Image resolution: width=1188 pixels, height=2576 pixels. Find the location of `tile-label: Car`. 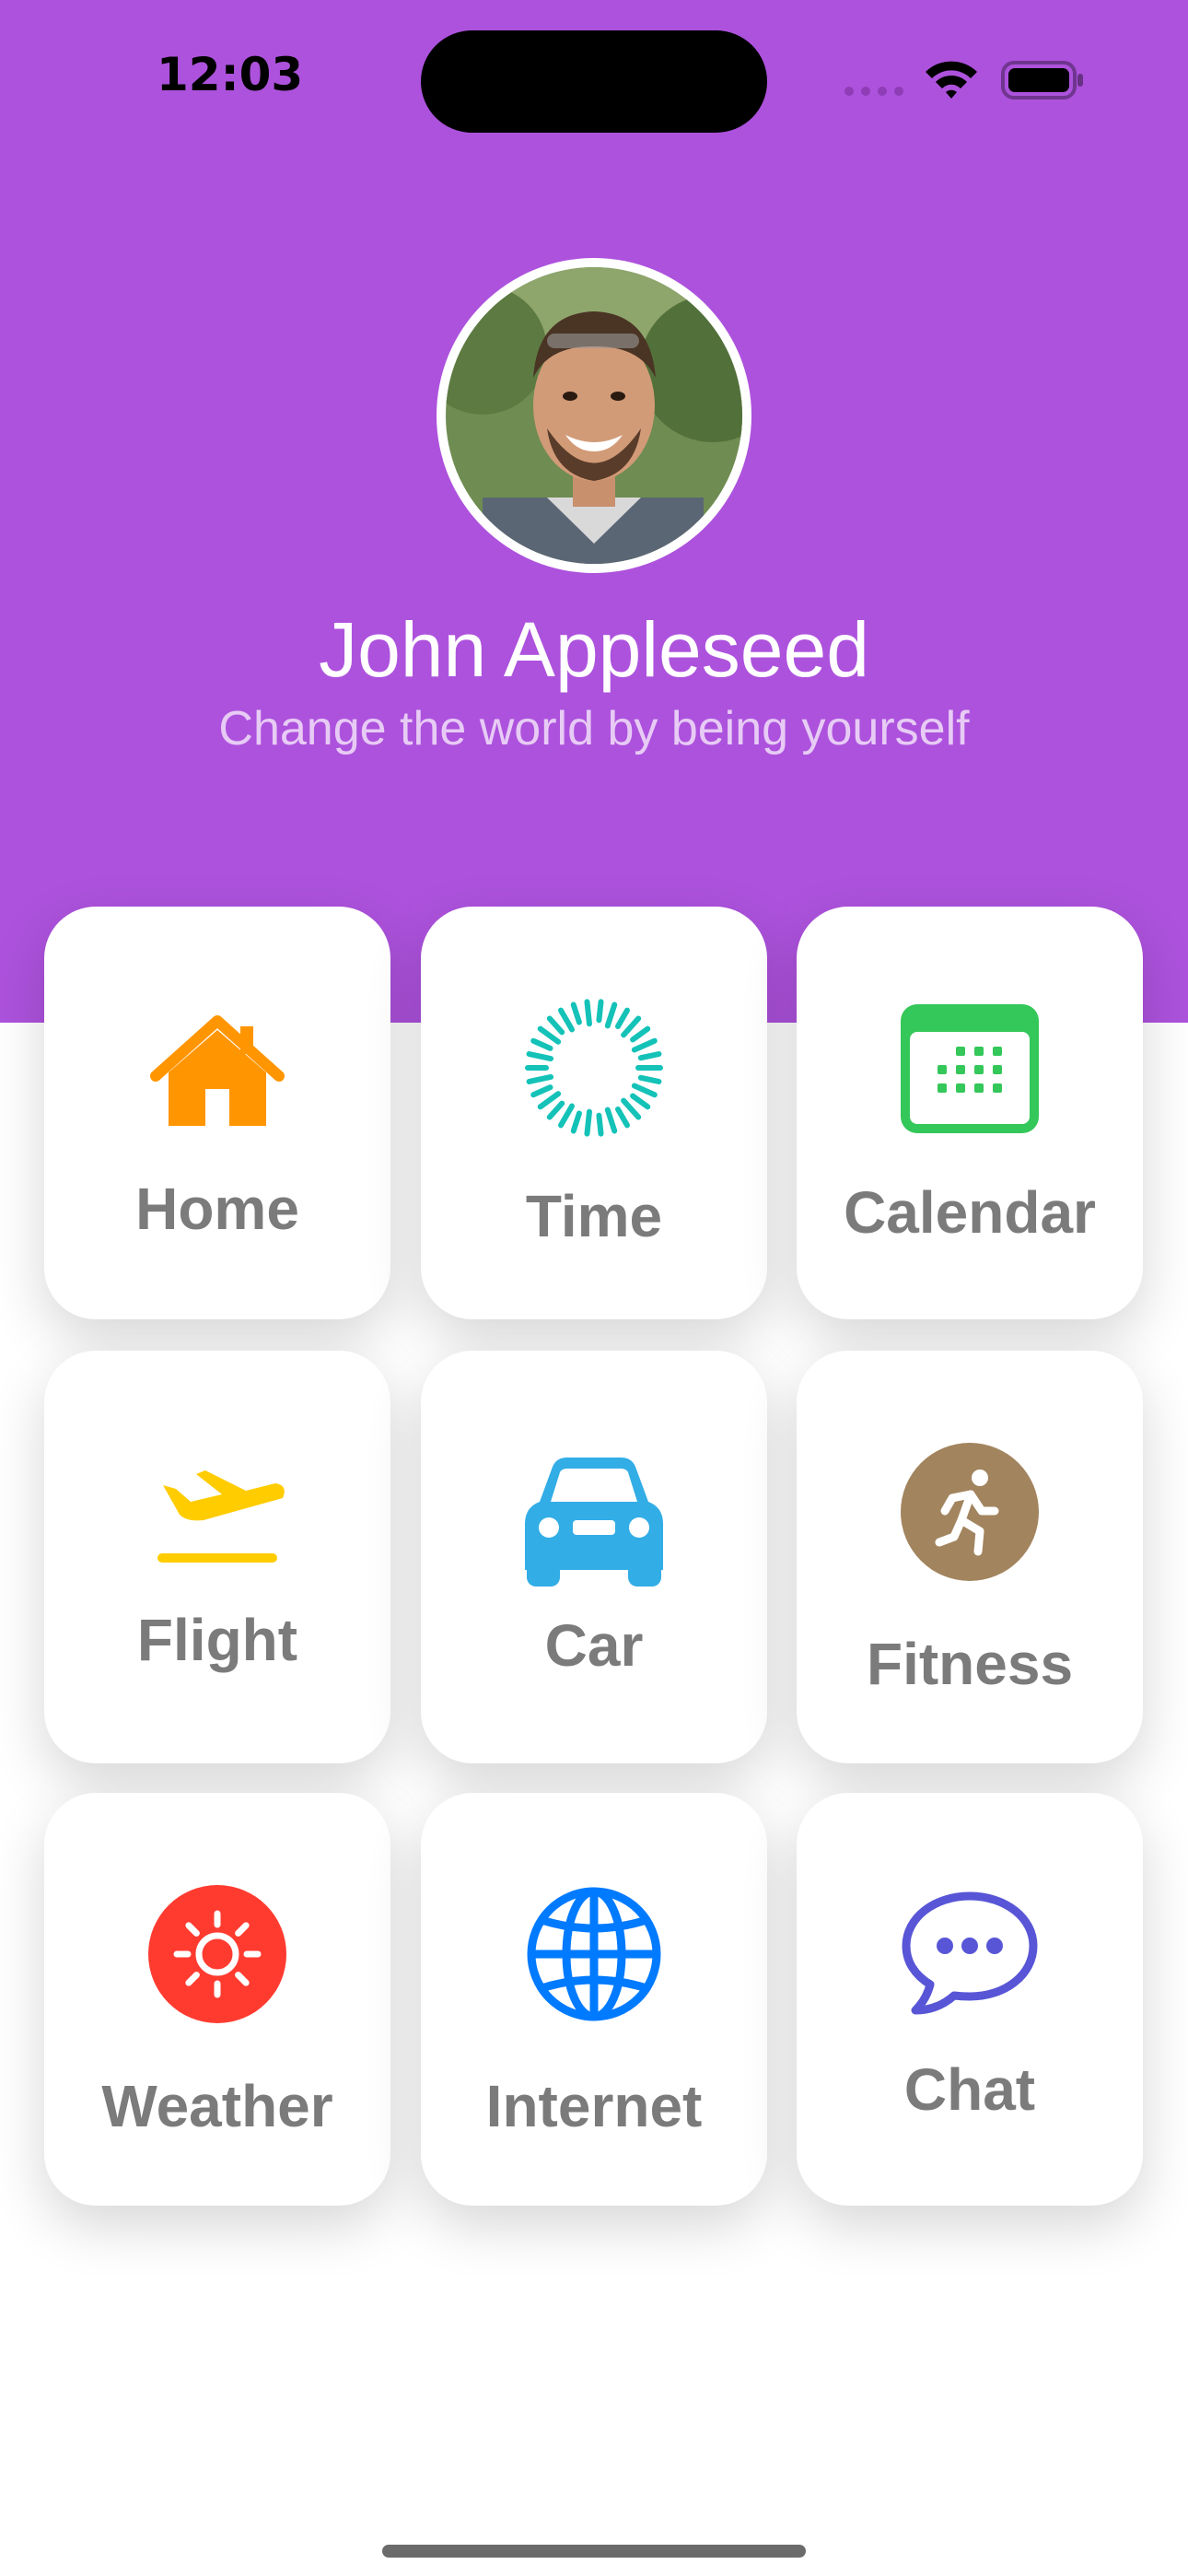

tile-label: Car is located at coordinates (594, 1645).